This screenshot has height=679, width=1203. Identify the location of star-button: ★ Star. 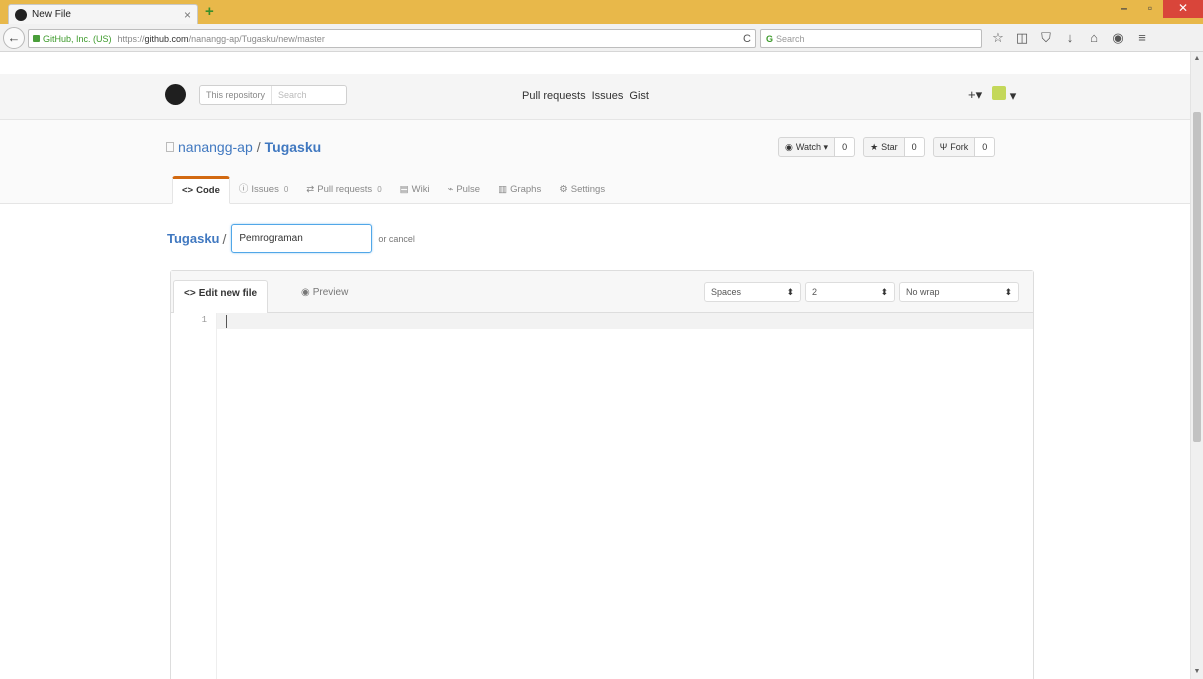
(884, 147).